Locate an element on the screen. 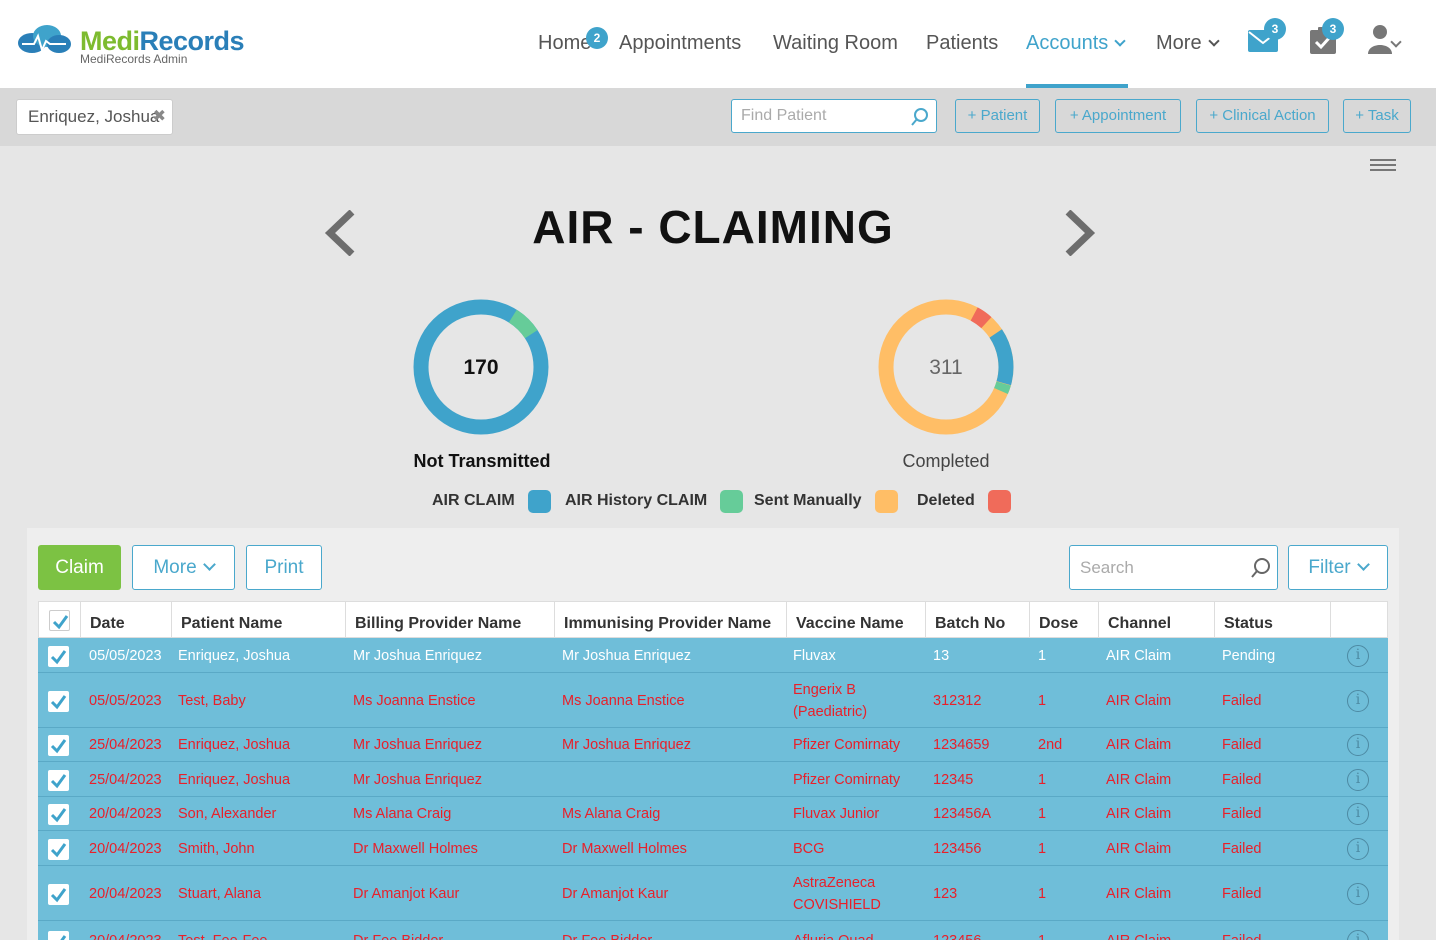 This screenshot has height=940, width=1436. column-channel: Channel is located at coordinates (1156, 620).